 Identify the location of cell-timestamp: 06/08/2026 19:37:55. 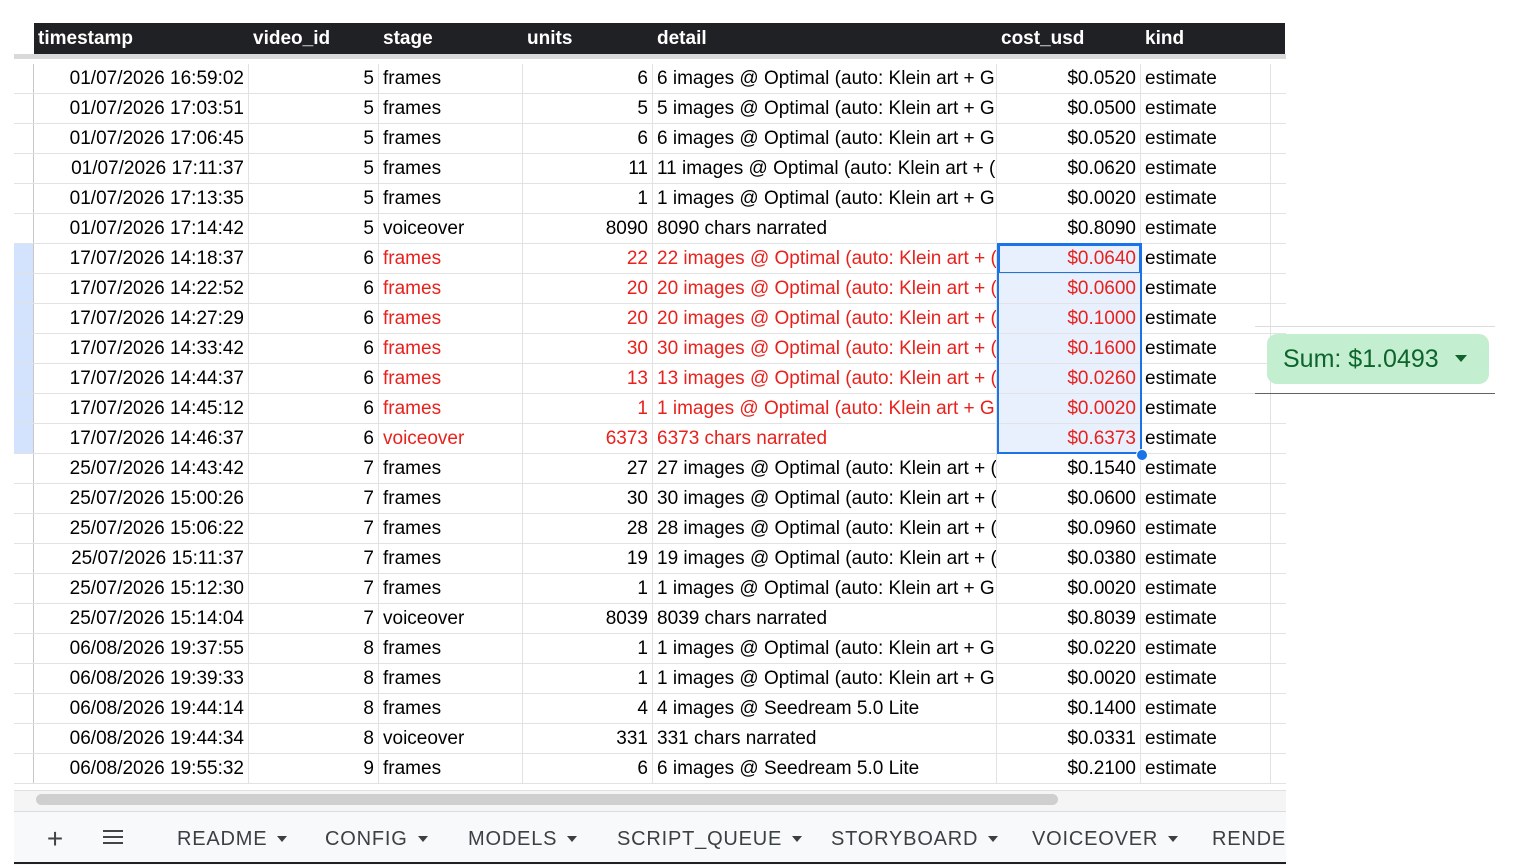
(141, 648).